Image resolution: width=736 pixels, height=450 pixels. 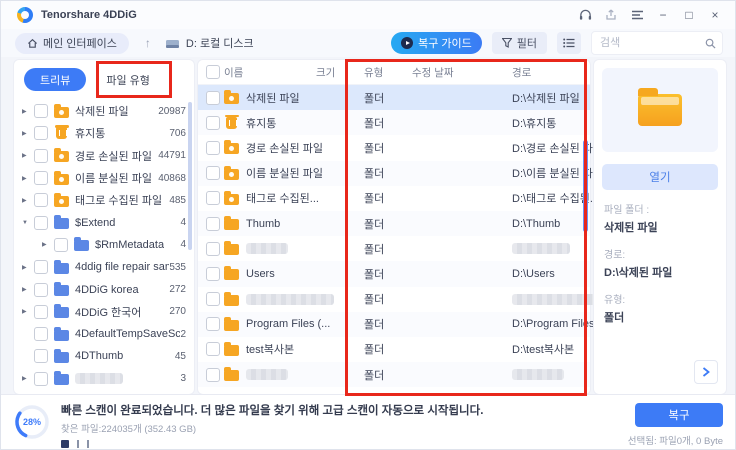 What do you see at coordinates (101, 245) in the screenshot?
I see `tree-item: ▶ $RmMetadata 4` at bounding box center [101, 245].